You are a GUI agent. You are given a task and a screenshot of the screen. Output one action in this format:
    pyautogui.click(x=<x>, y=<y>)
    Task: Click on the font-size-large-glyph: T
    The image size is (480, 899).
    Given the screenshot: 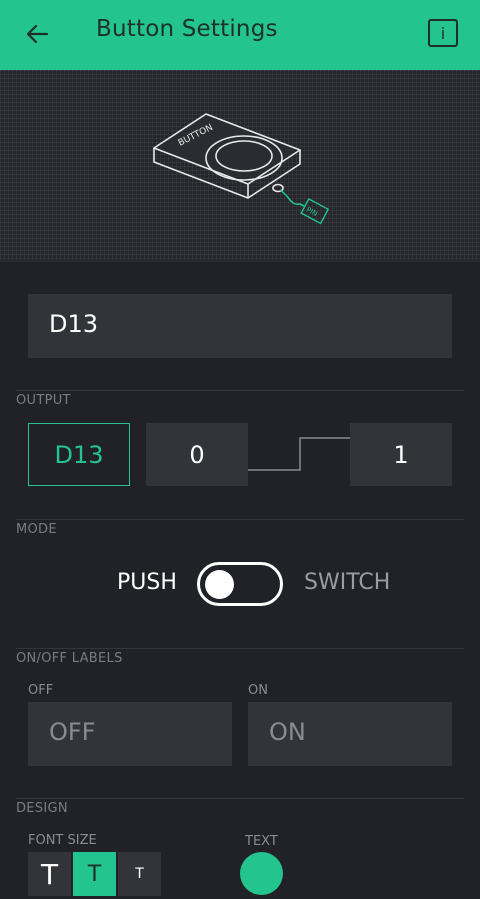 What is the action you would take?
    pyautogui.click(x=49, y=874)
    